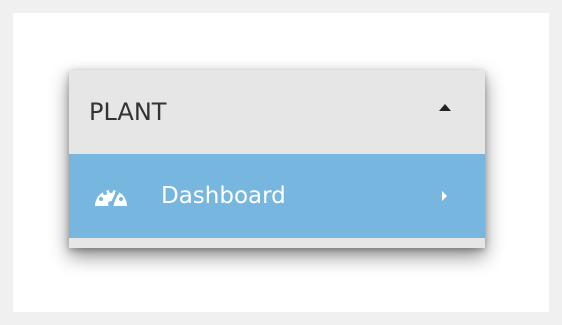  What do you see at coordinates (445, 107) in the screenshot?
I see `caret-up-icon` at bounding box center [445, 107].